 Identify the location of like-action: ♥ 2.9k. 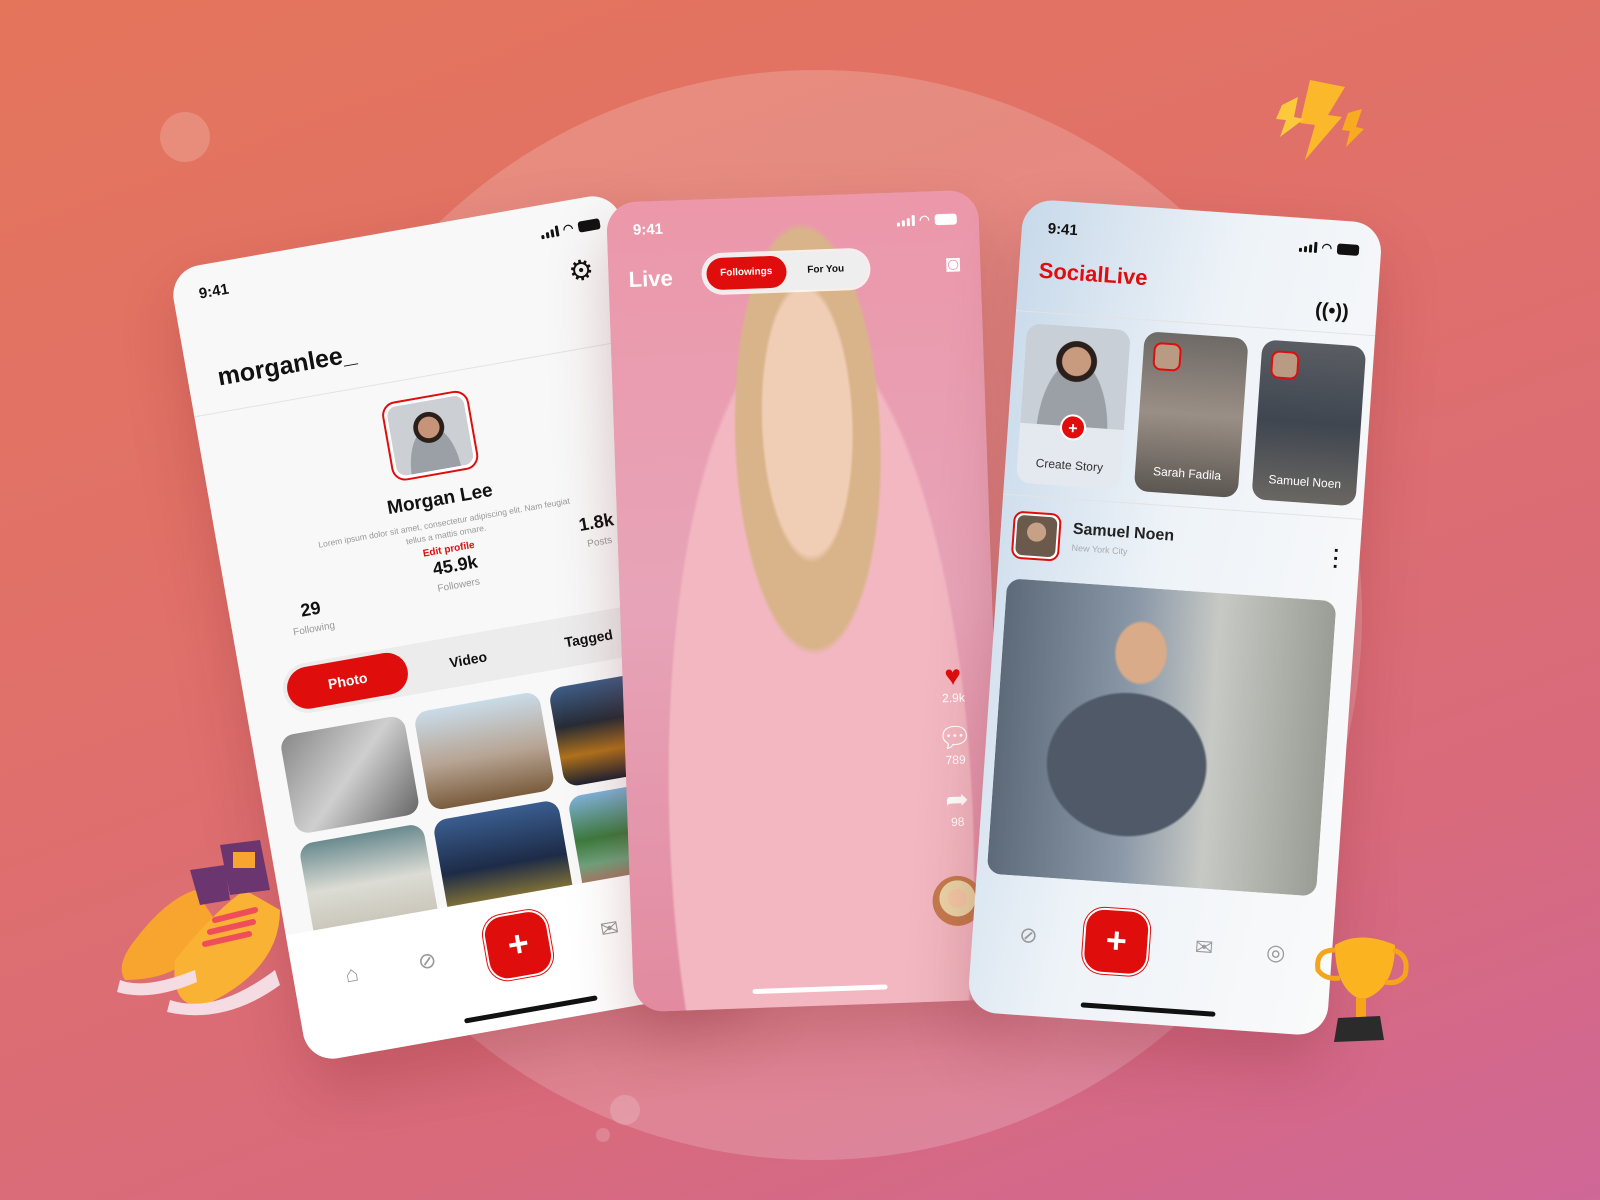
(953, 682).